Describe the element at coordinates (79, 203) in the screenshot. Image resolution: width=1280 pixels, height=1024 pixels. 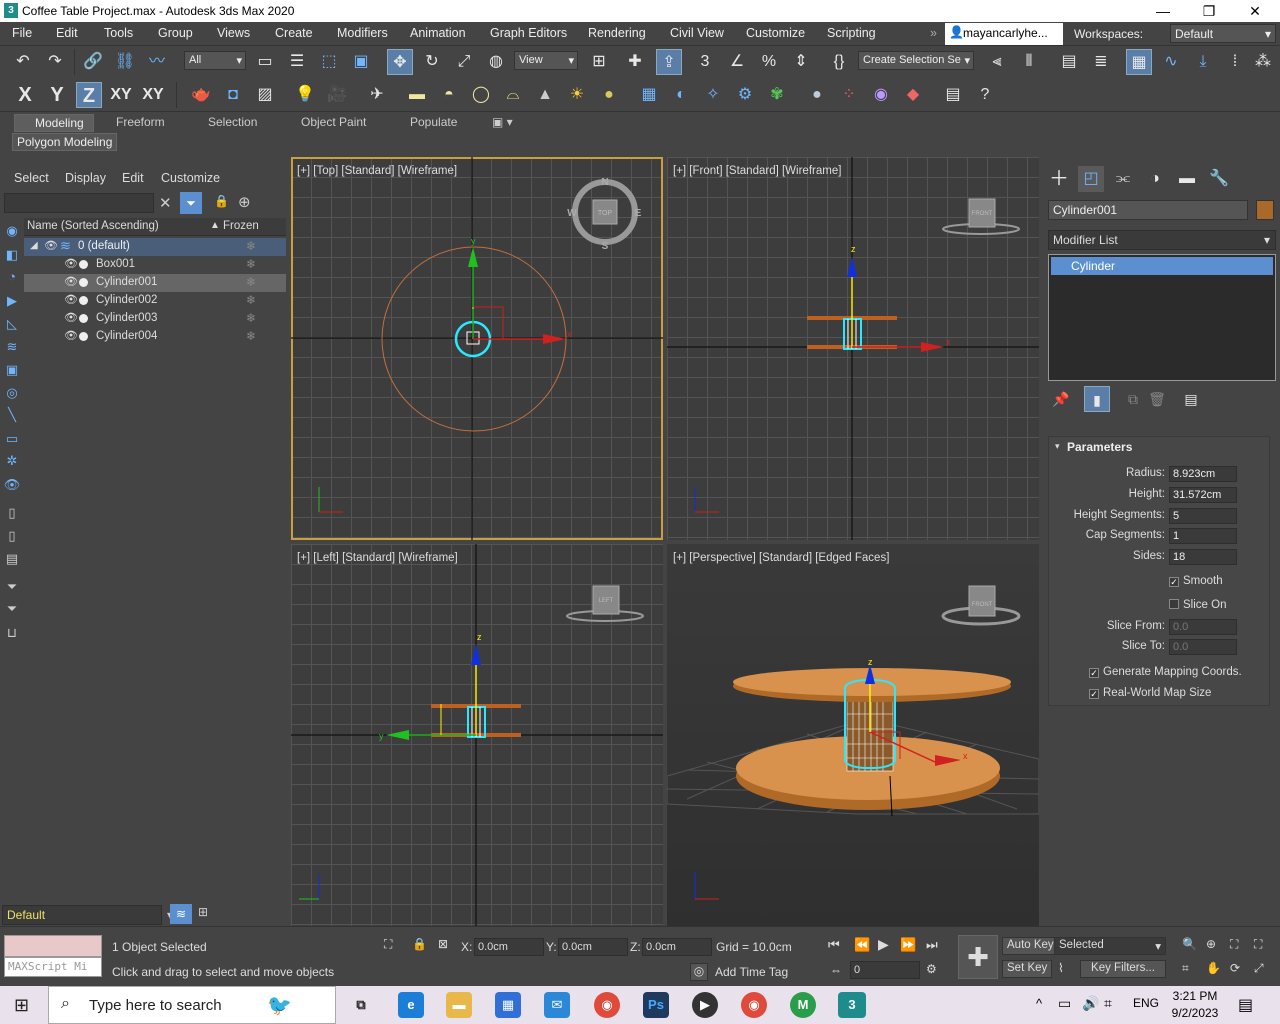
I see `explorer-search-input` at that location.